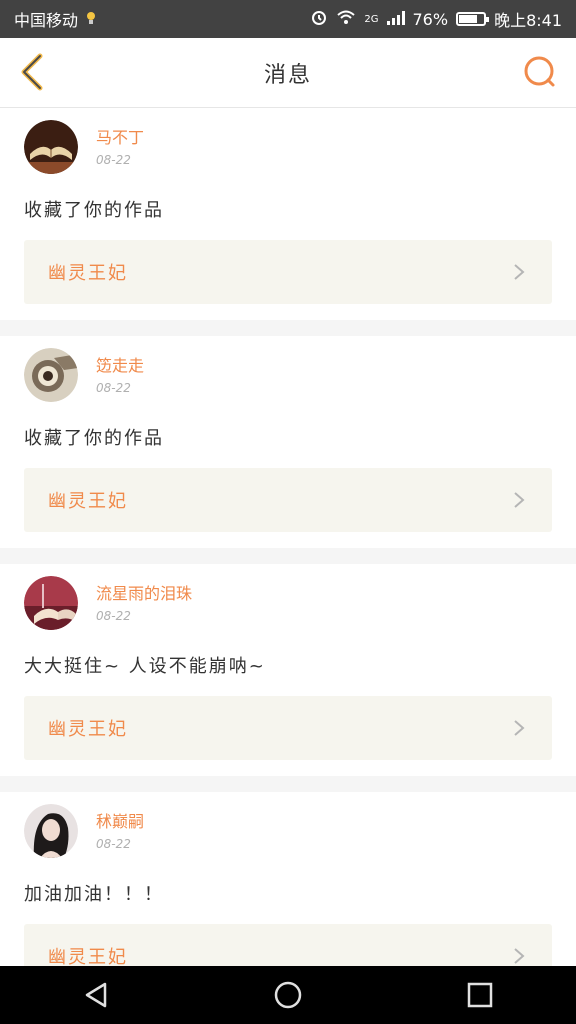 This screenshot has height=1024, width=576. What do you see at coordinates (395, 19) in the screenshot?
I see `signal-icon` at bounding box center [395, 19].